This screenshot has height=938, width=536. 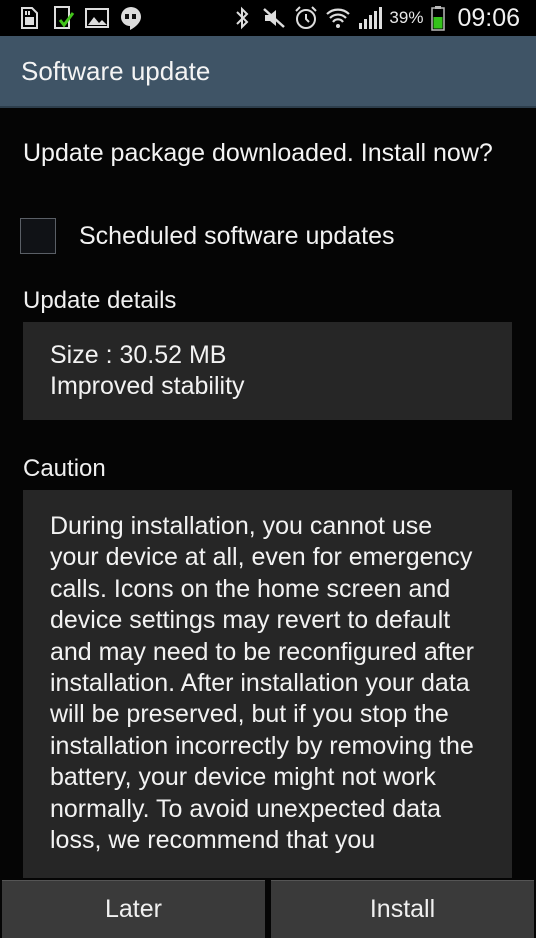 I want to click on notification-icons, so click(x=72, y=18).